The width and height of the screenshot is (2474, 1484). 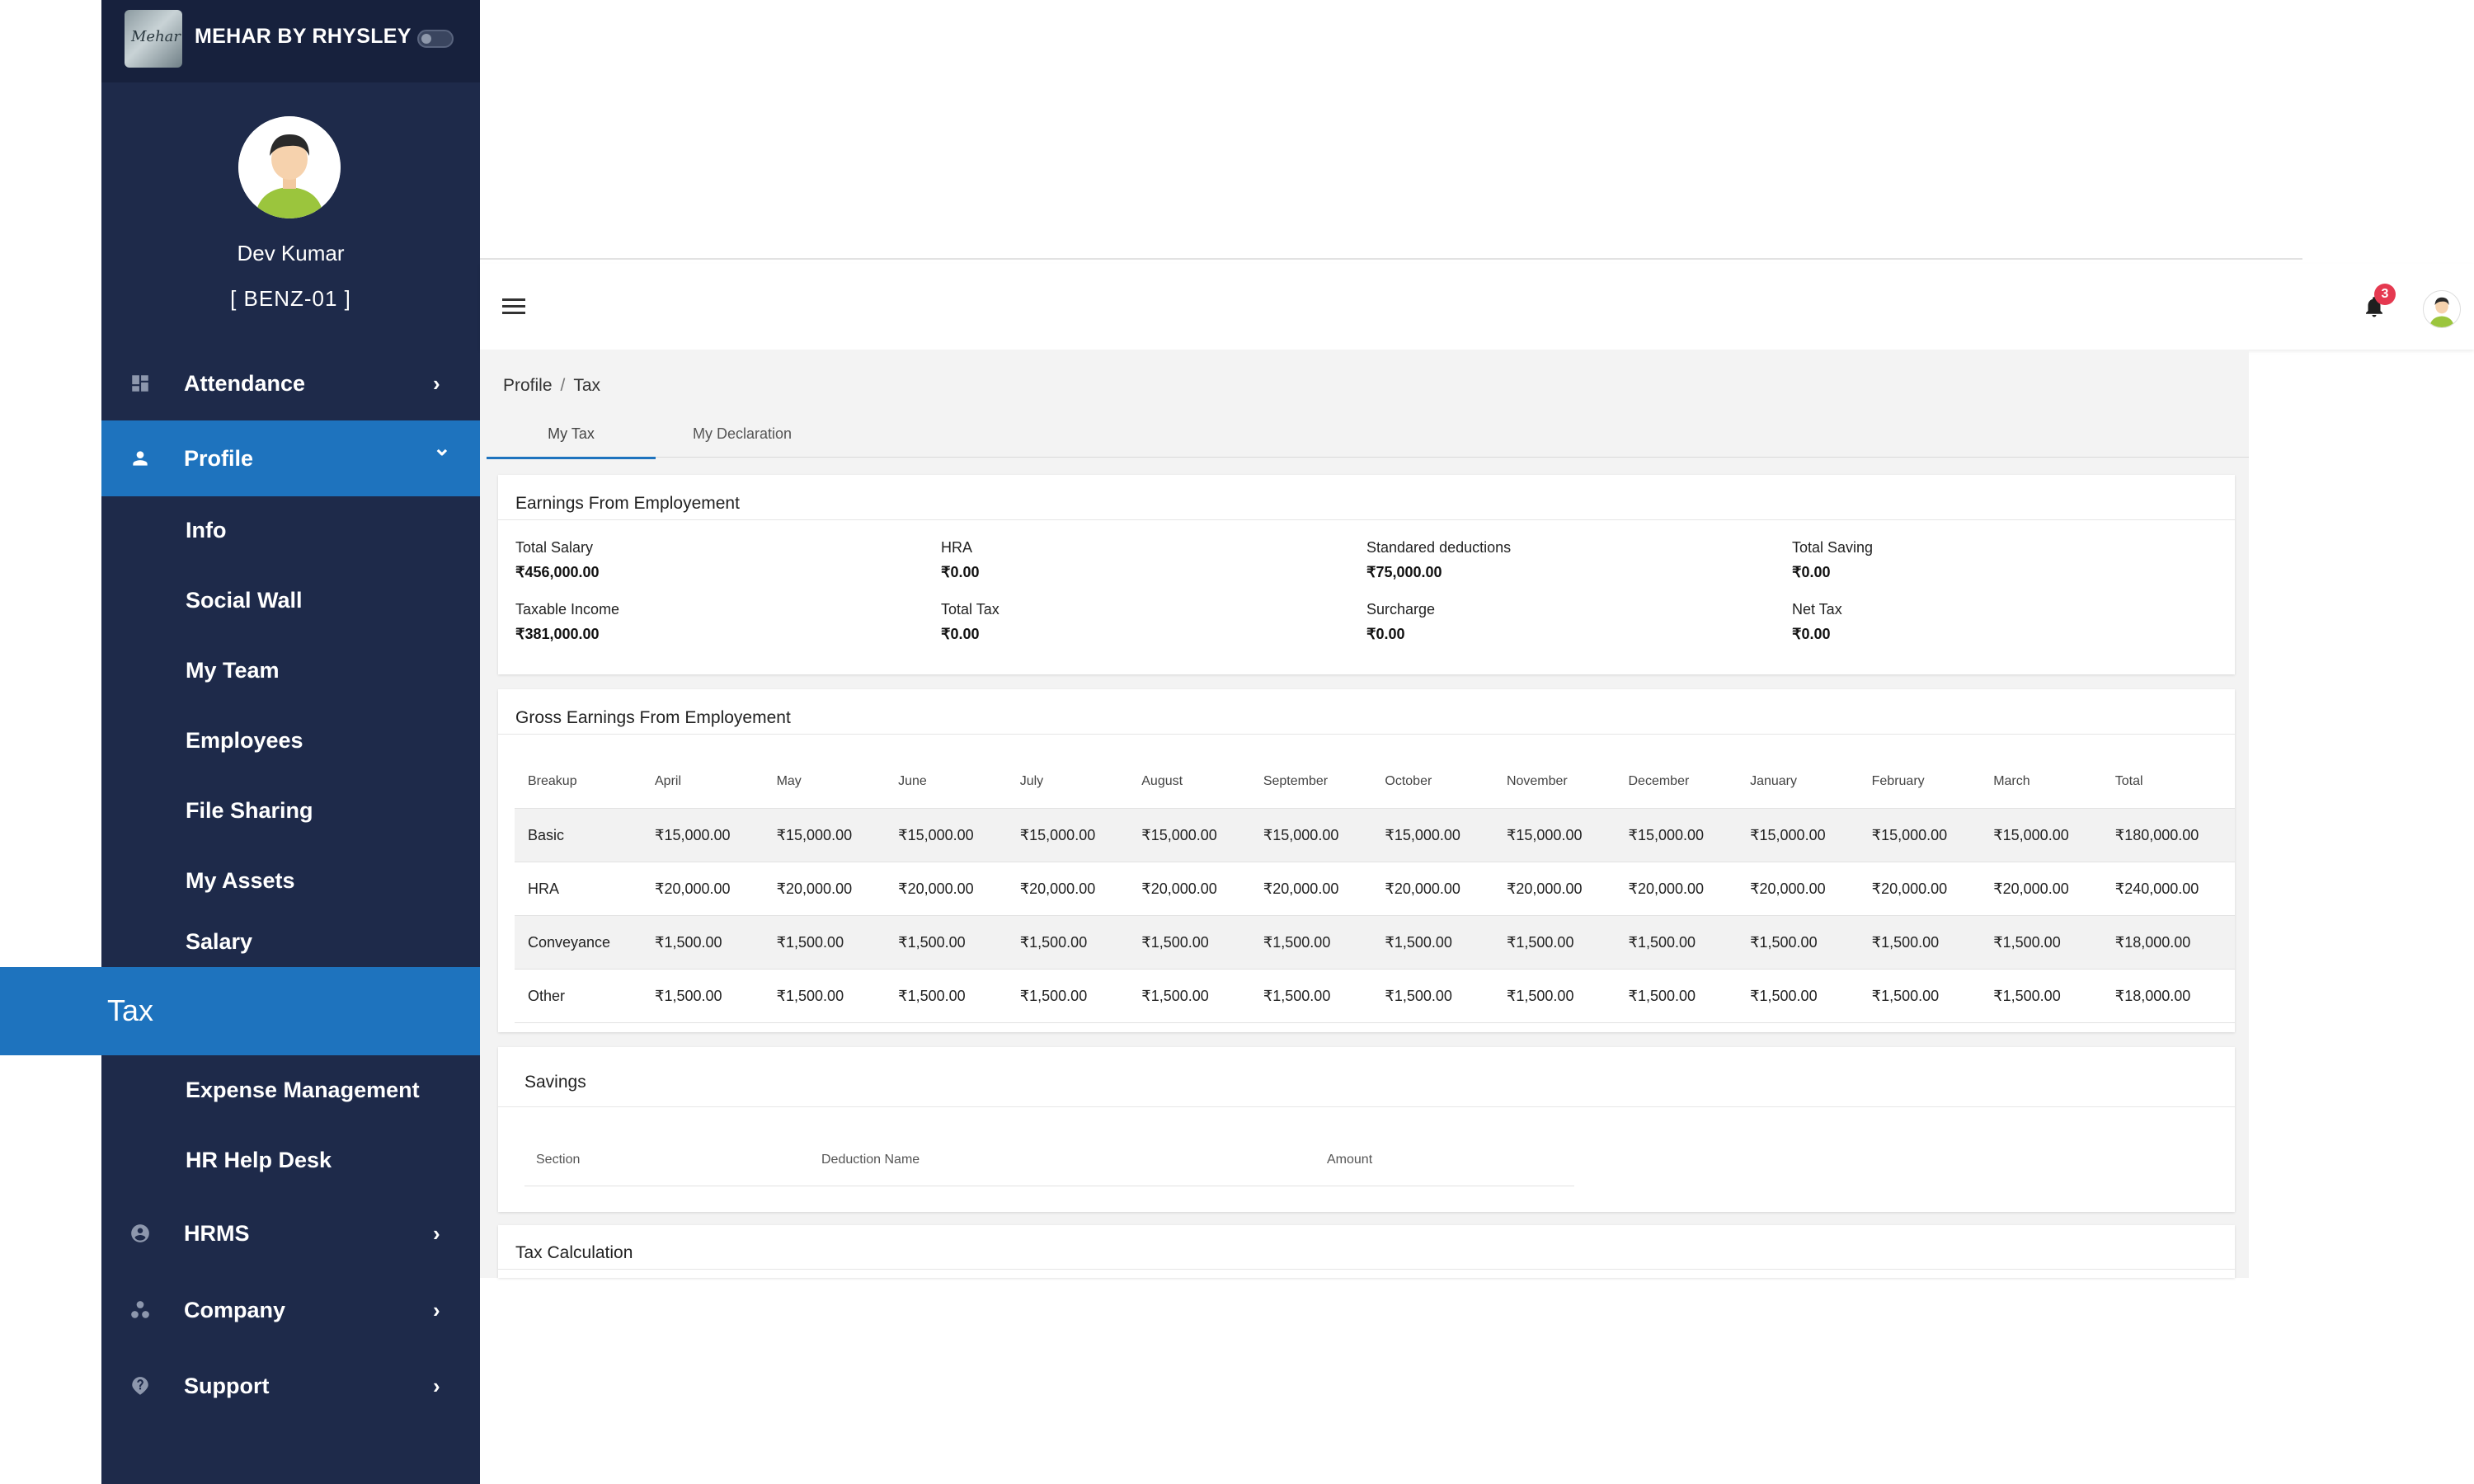 I want to click on chevron-down-icon: ⌄, so click(x=442, y=447).